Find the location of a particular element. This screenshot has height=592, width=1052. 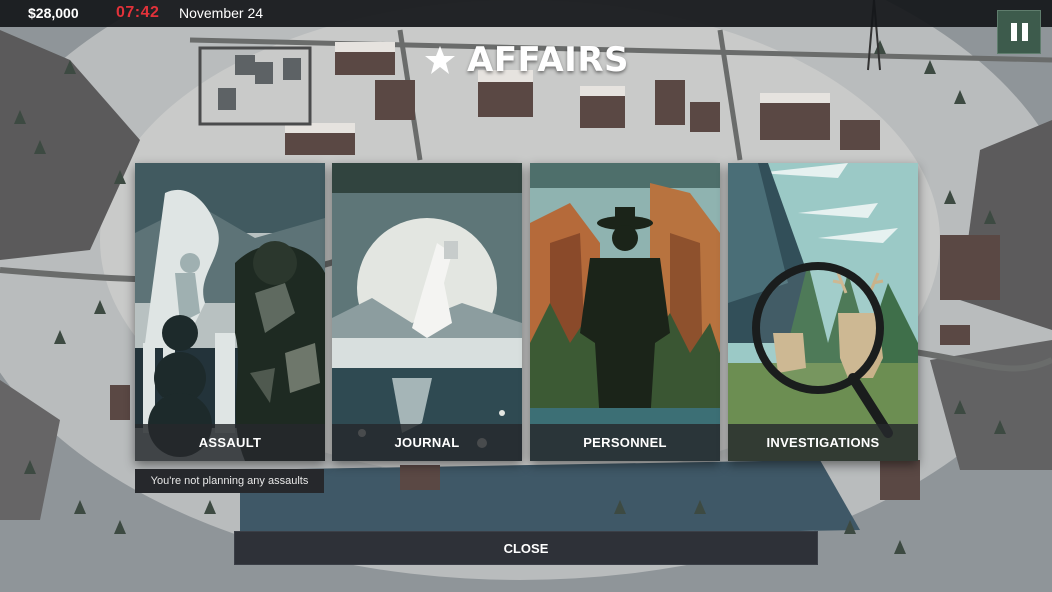

date-display: November 24 is located at coordinates (221, 13).